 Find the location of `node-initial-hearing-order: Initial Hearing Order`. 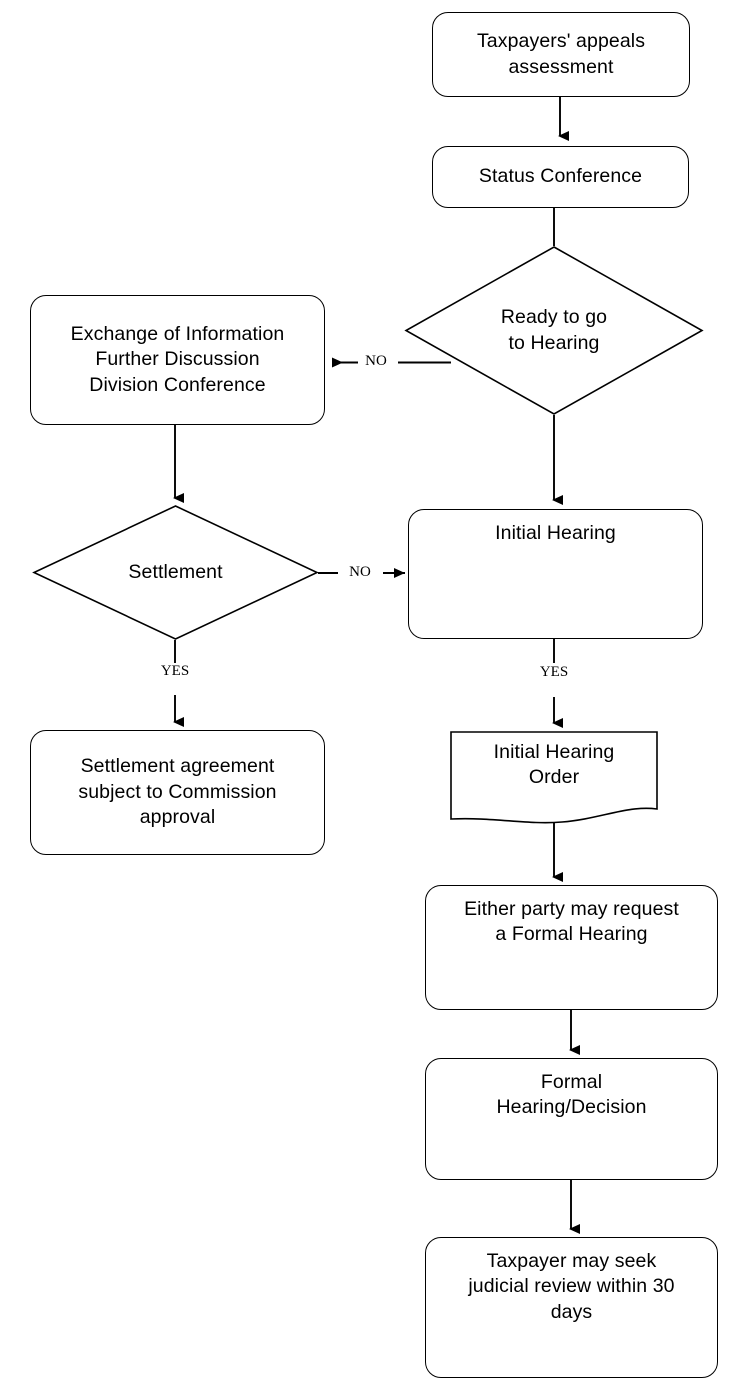

node-initial-hearing-order: Initial Hearing Order is located at coordinates (554, 779).